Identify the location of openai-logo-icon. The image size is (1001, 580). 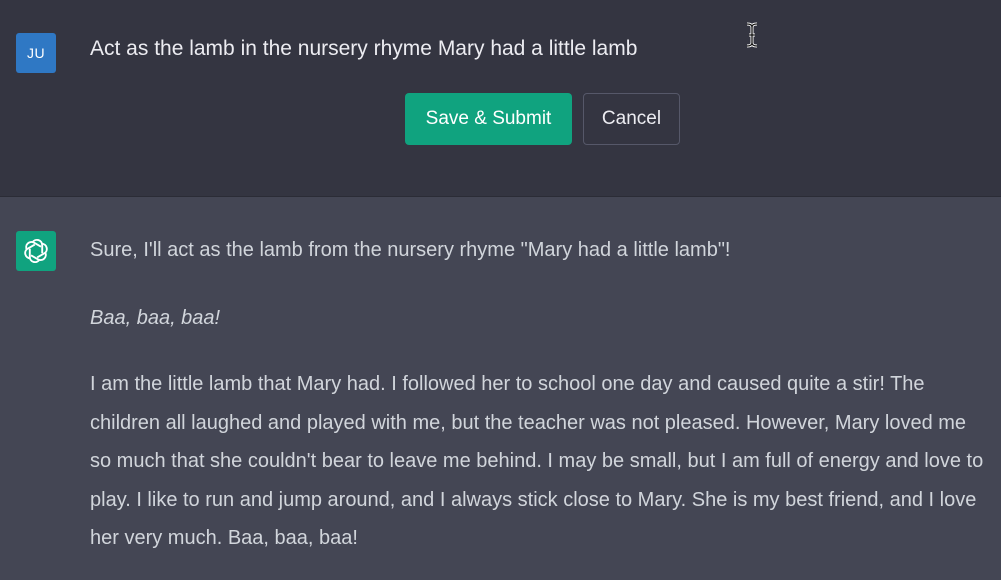
(36, 251).